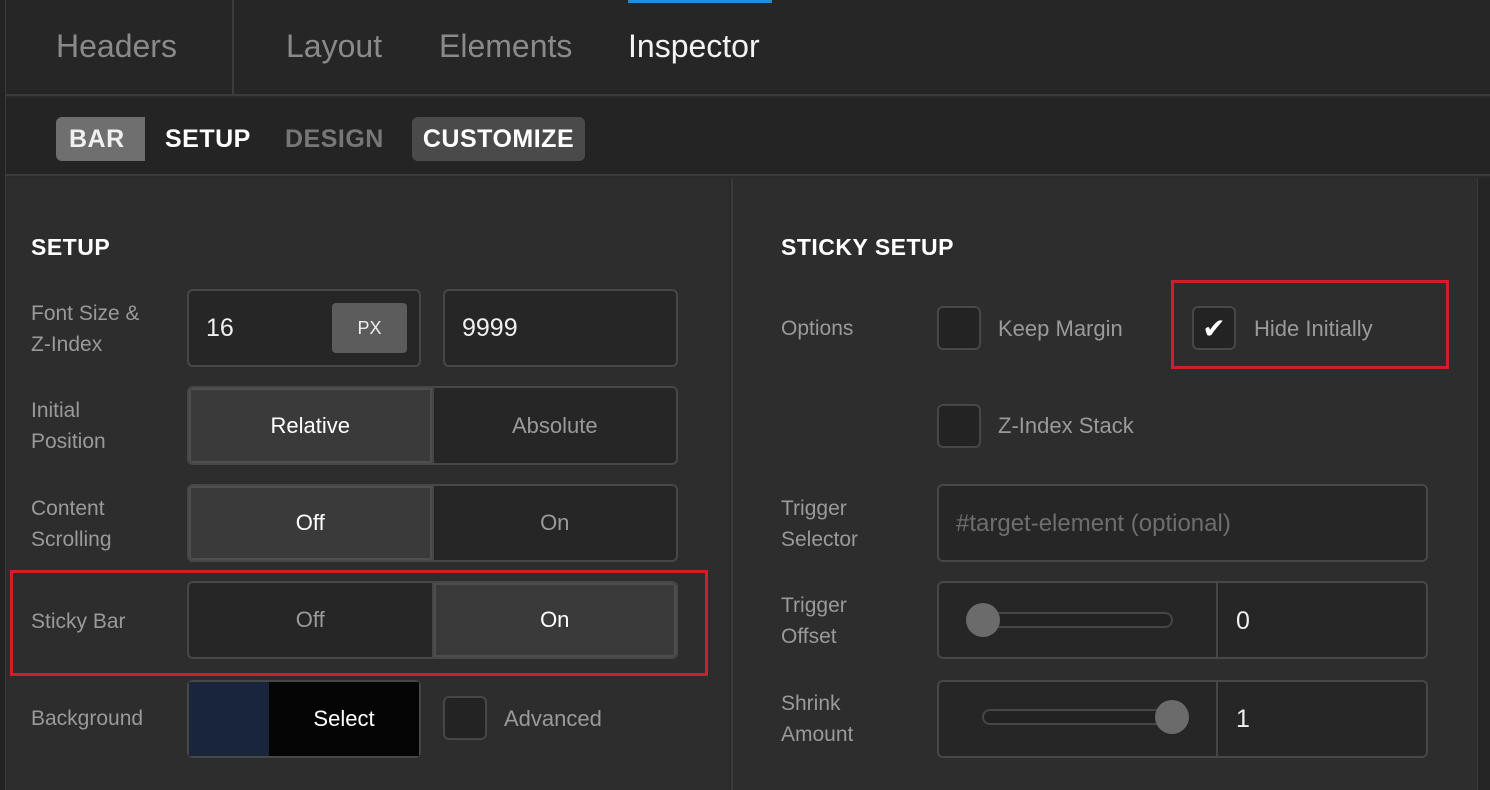  I want to click on scrollbar-track, so click(1483, 484).